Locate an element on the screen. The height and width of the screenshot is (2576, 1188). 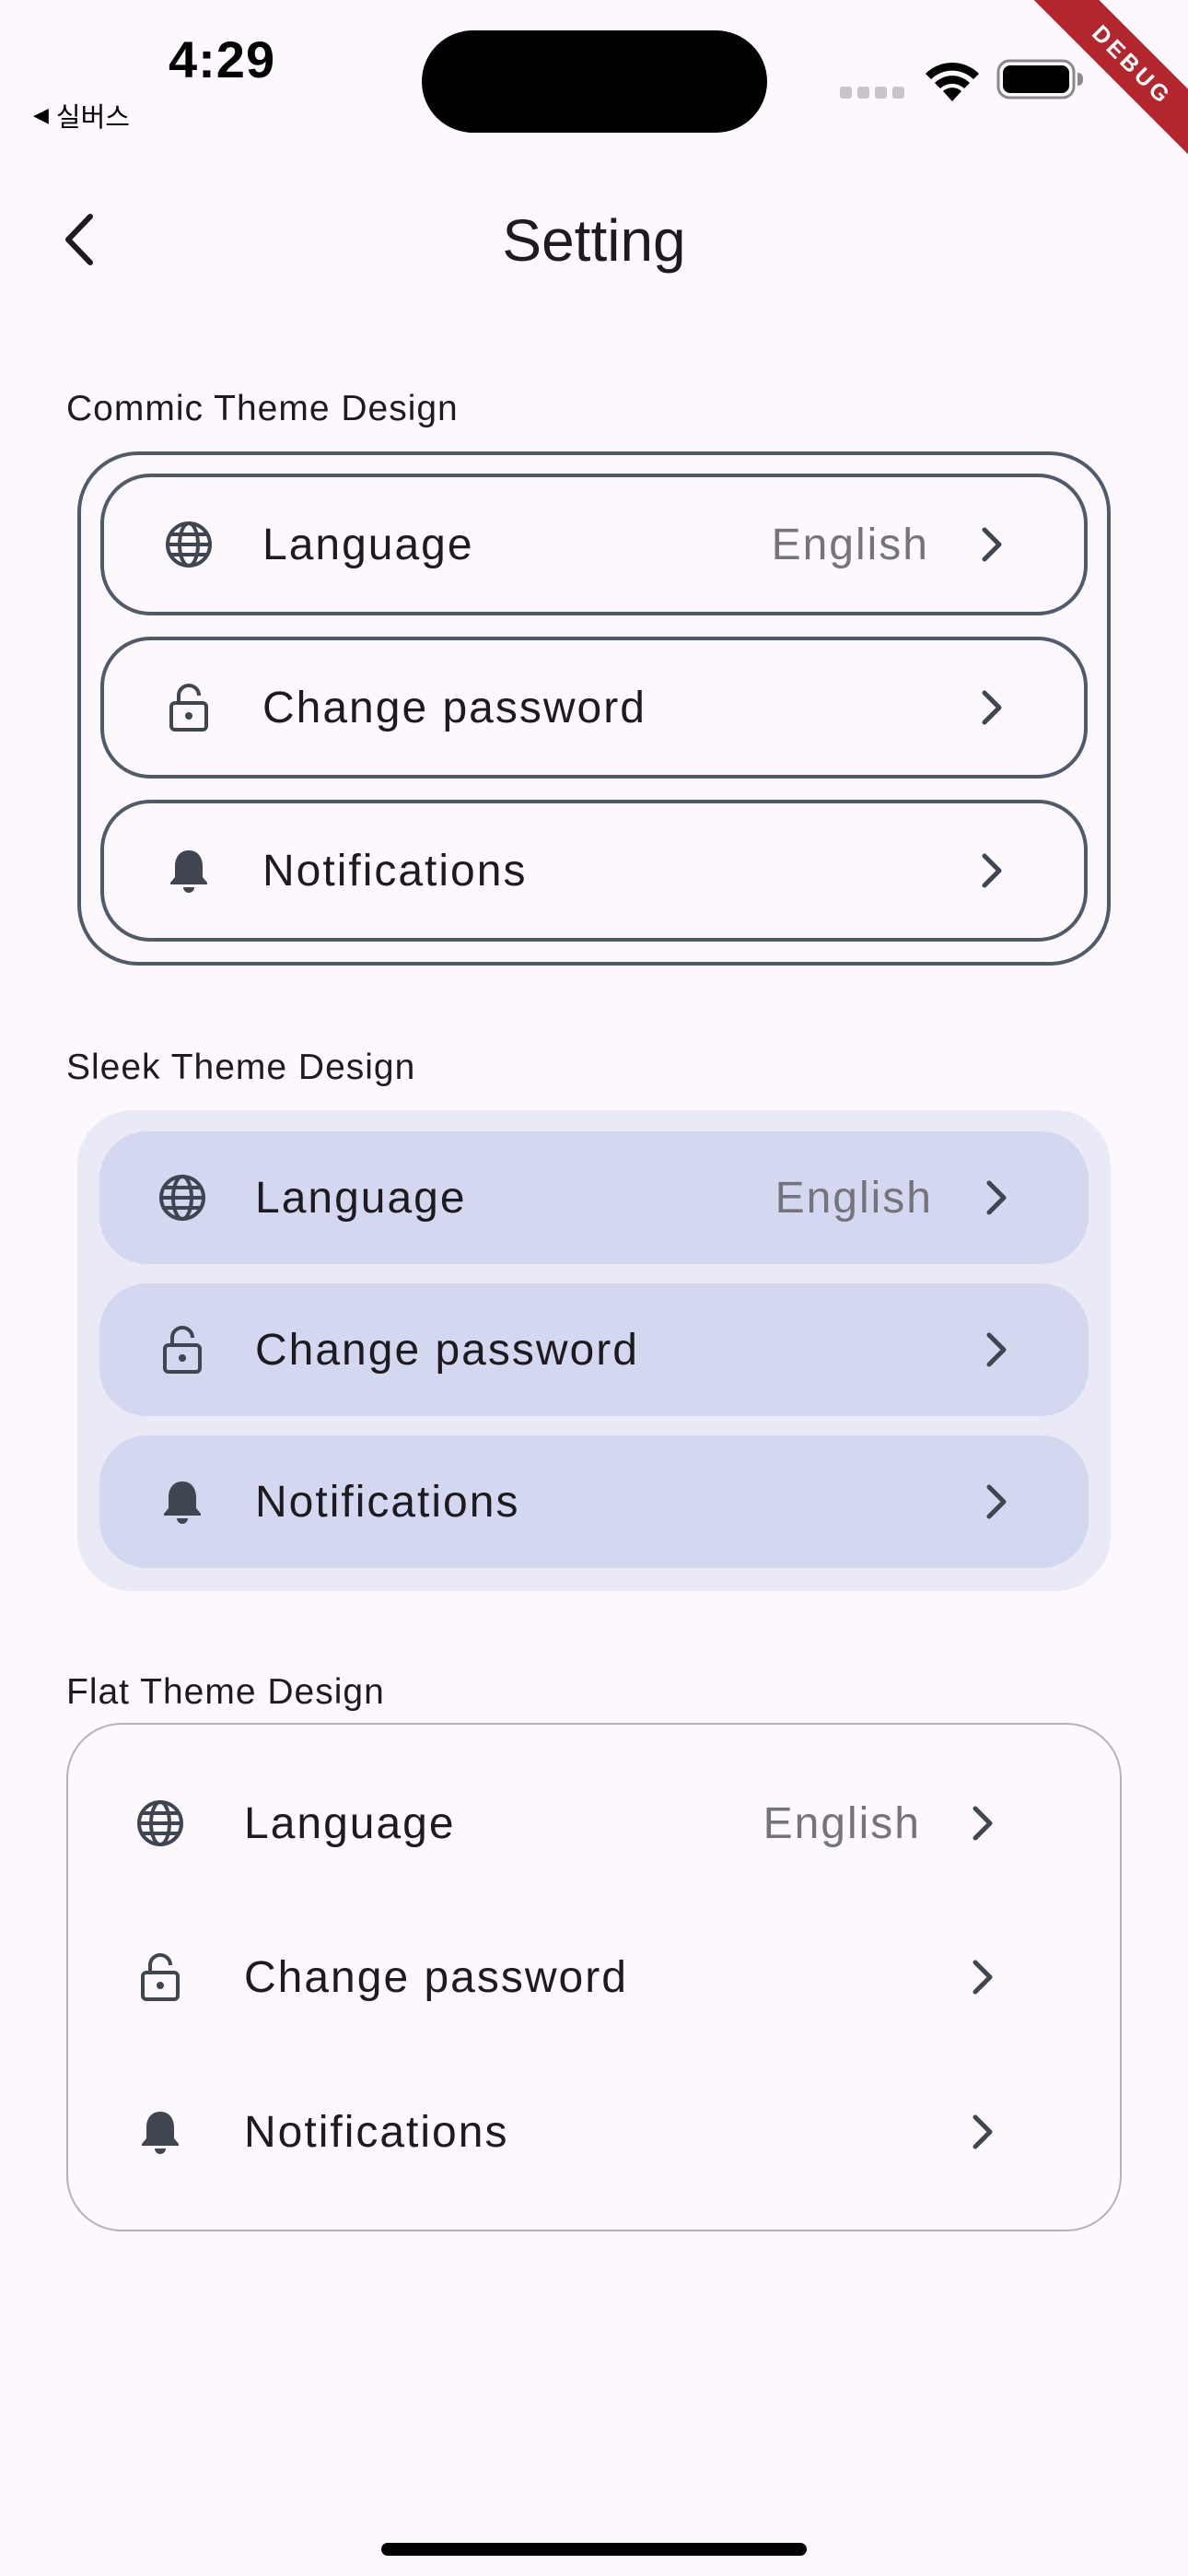
flat-item-language: Language English is located at coordinates (594, 1823).